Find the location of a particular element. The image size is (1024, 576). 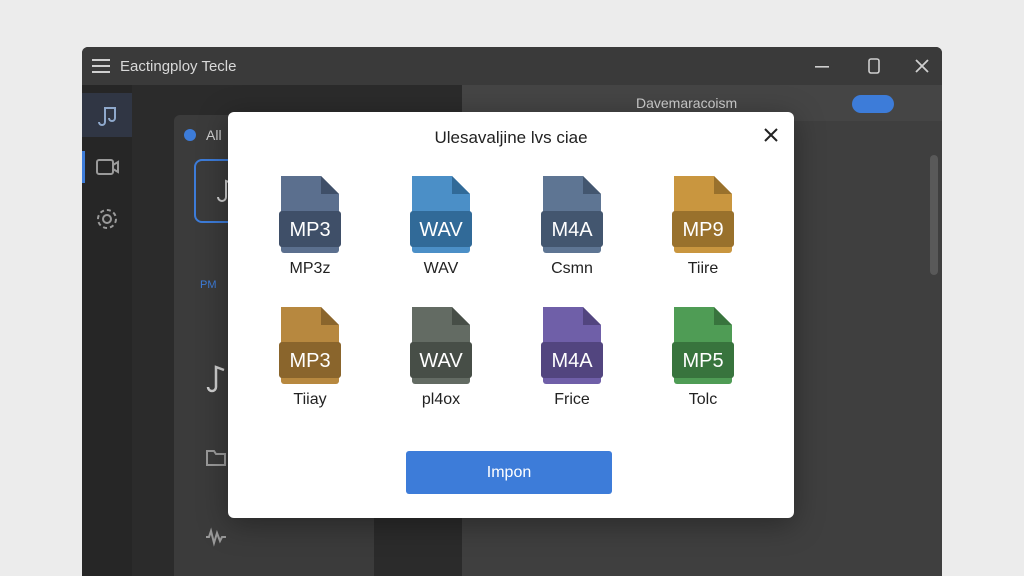

file-caption: Frice is located at coordinates (572, 399).